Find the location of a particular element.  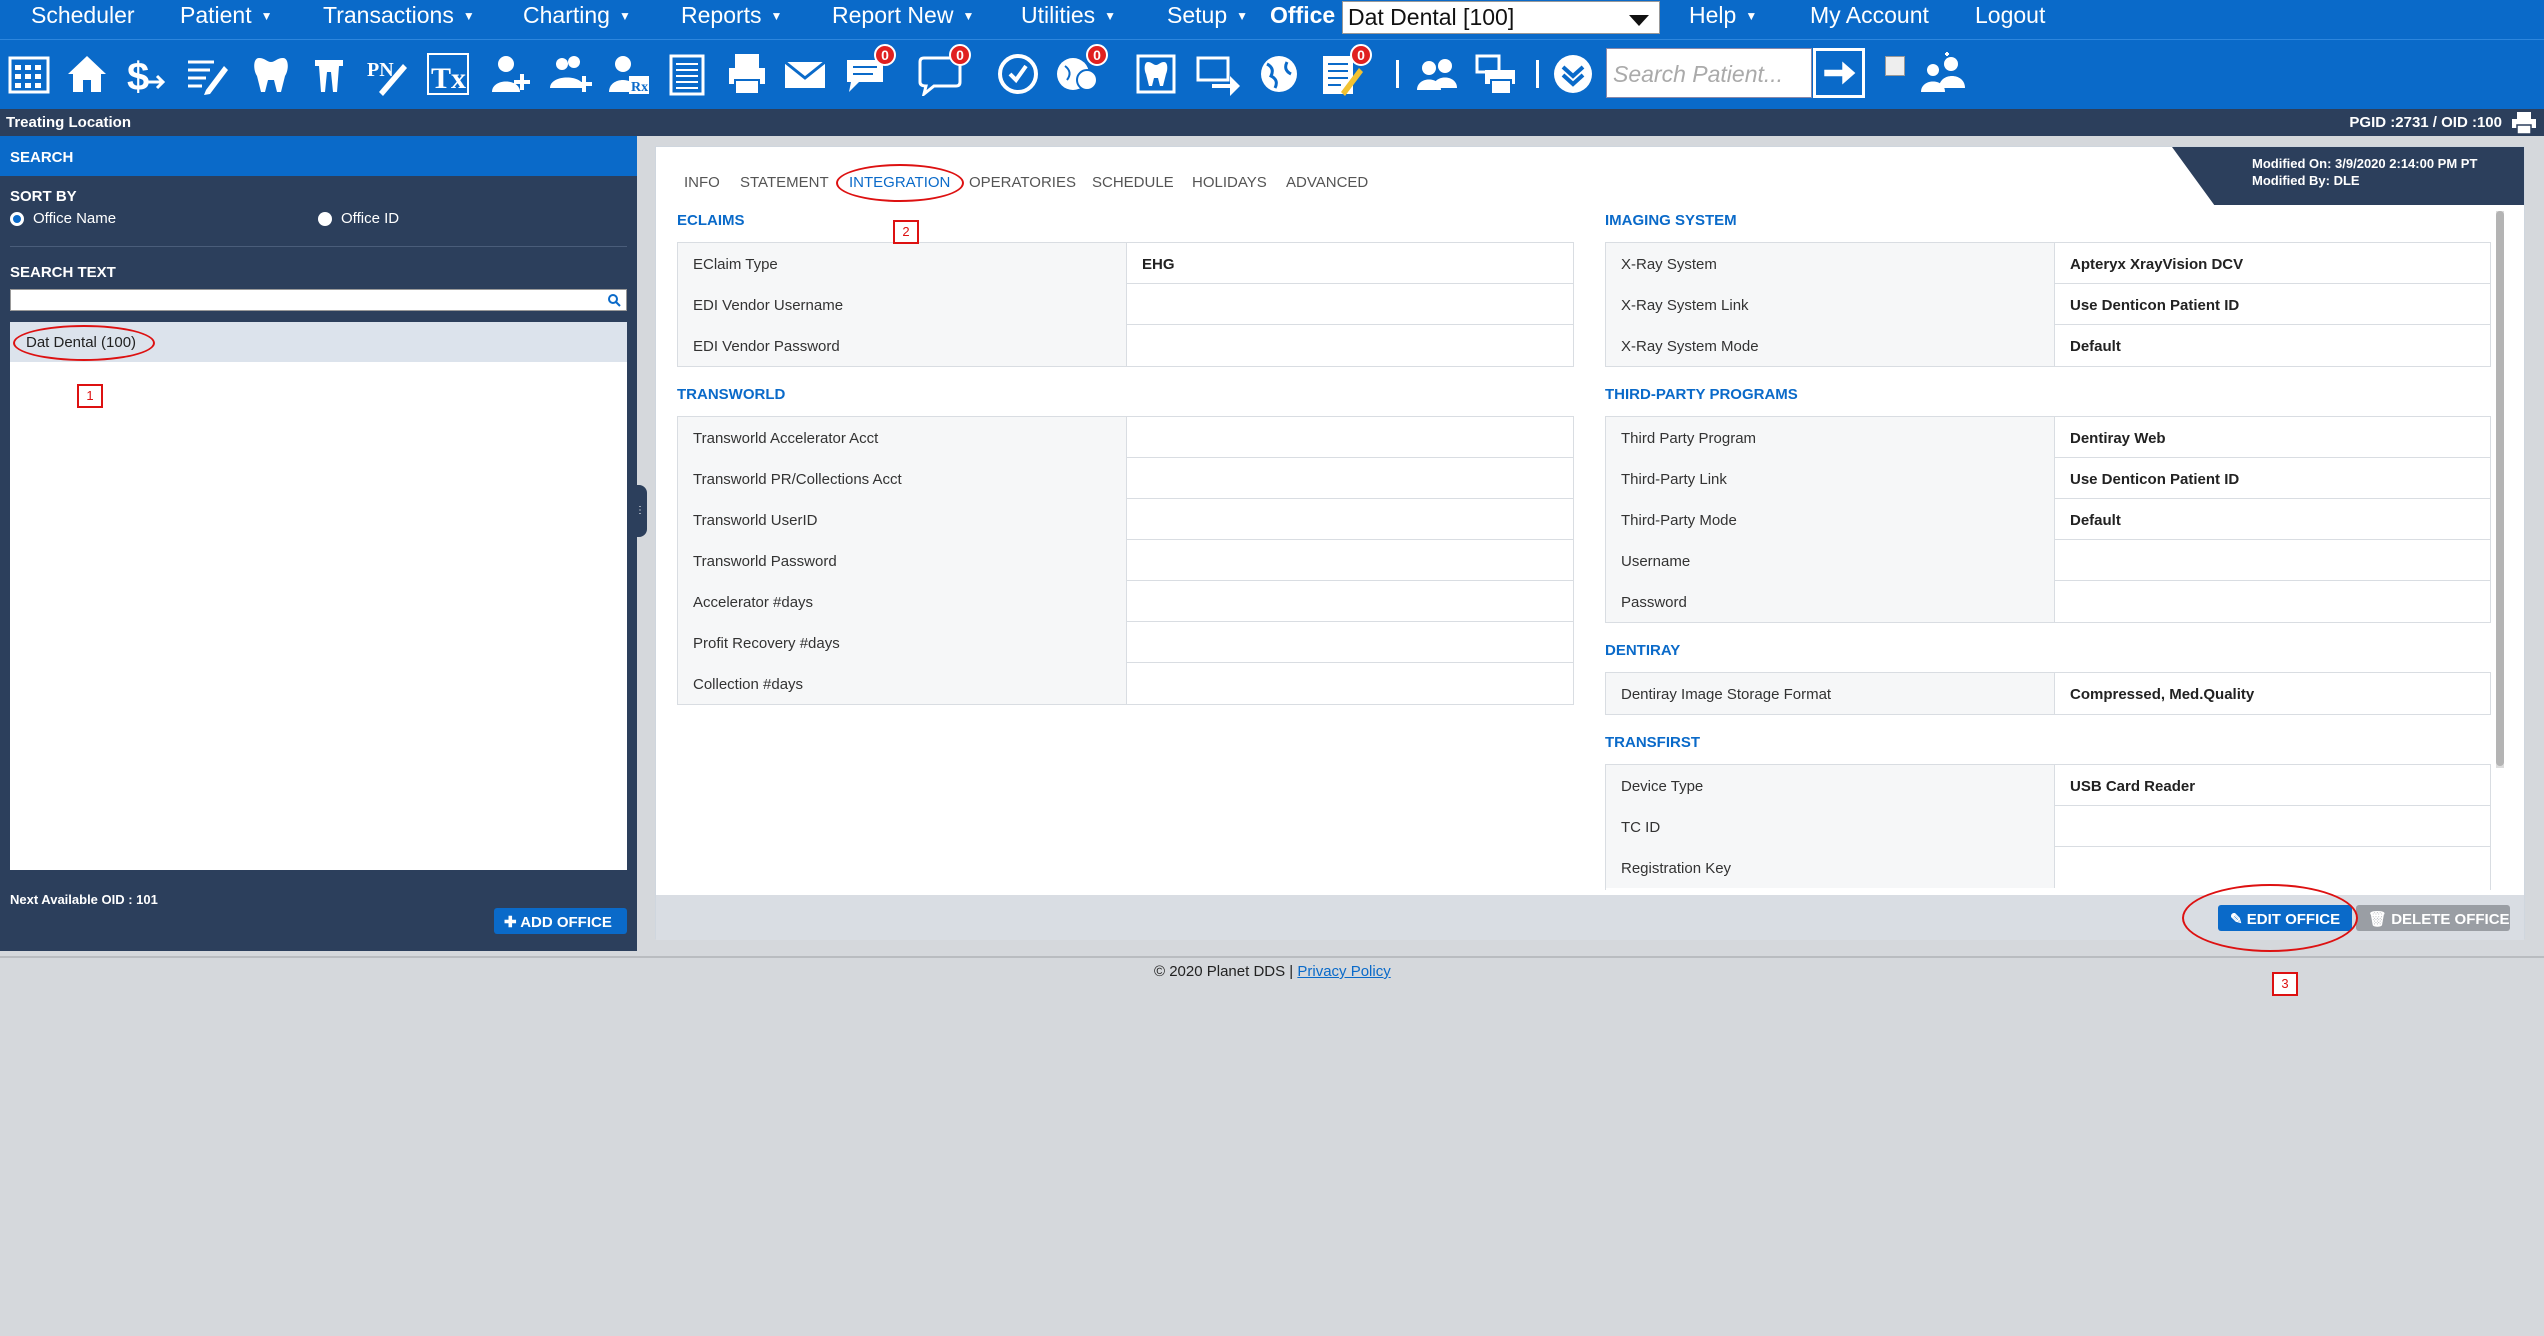

search-option-checkbox is located at coordinates (1895, 66).